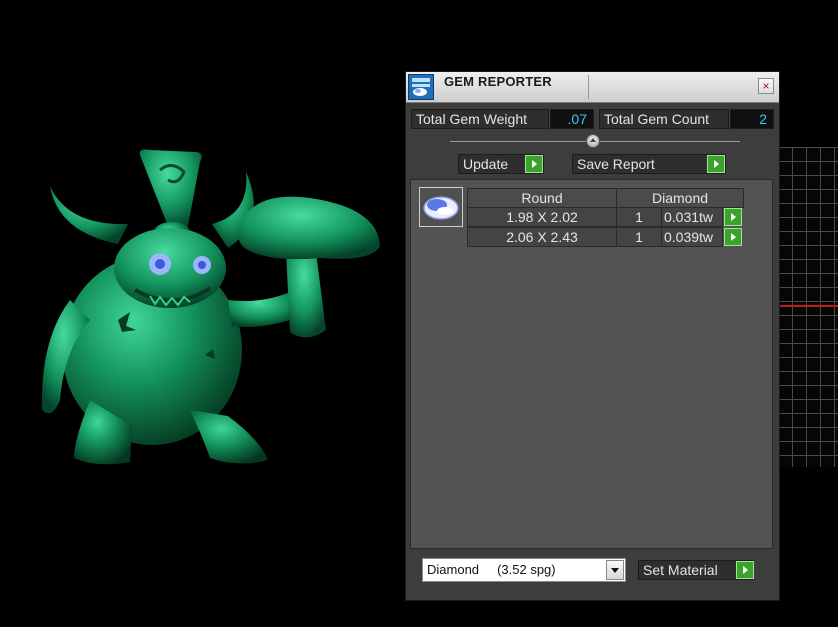 Image resolution: width=838 pixels, height=627 pixels. Describe the element at coordinates (534, 164) in the screenshot. I see `update-play-icon` at that location.